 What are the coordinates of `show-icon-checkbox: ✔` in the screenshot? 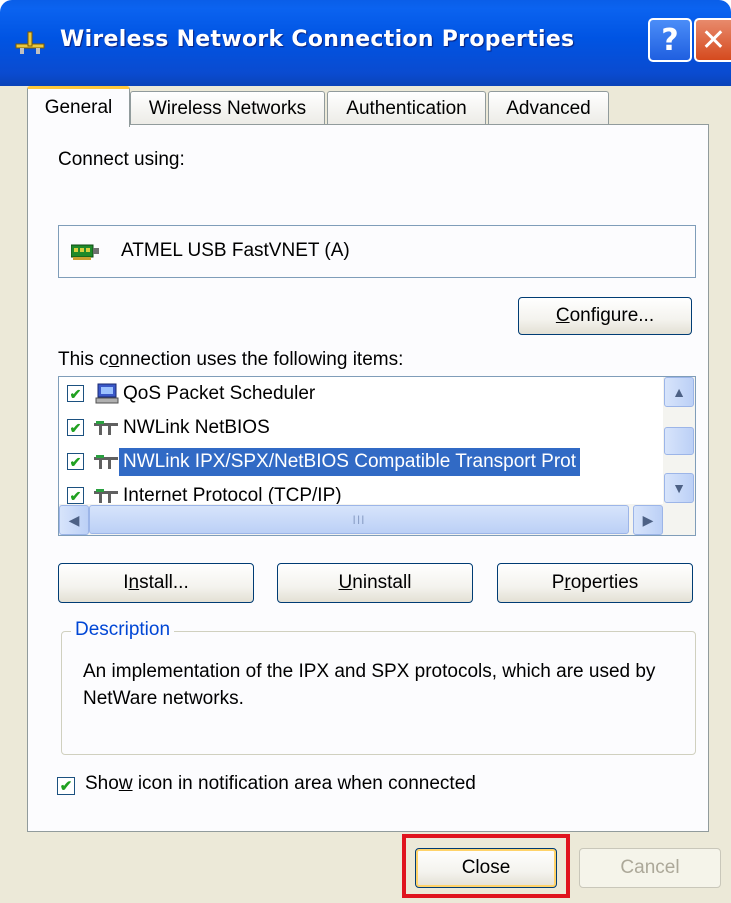 It's located at (66, 786).